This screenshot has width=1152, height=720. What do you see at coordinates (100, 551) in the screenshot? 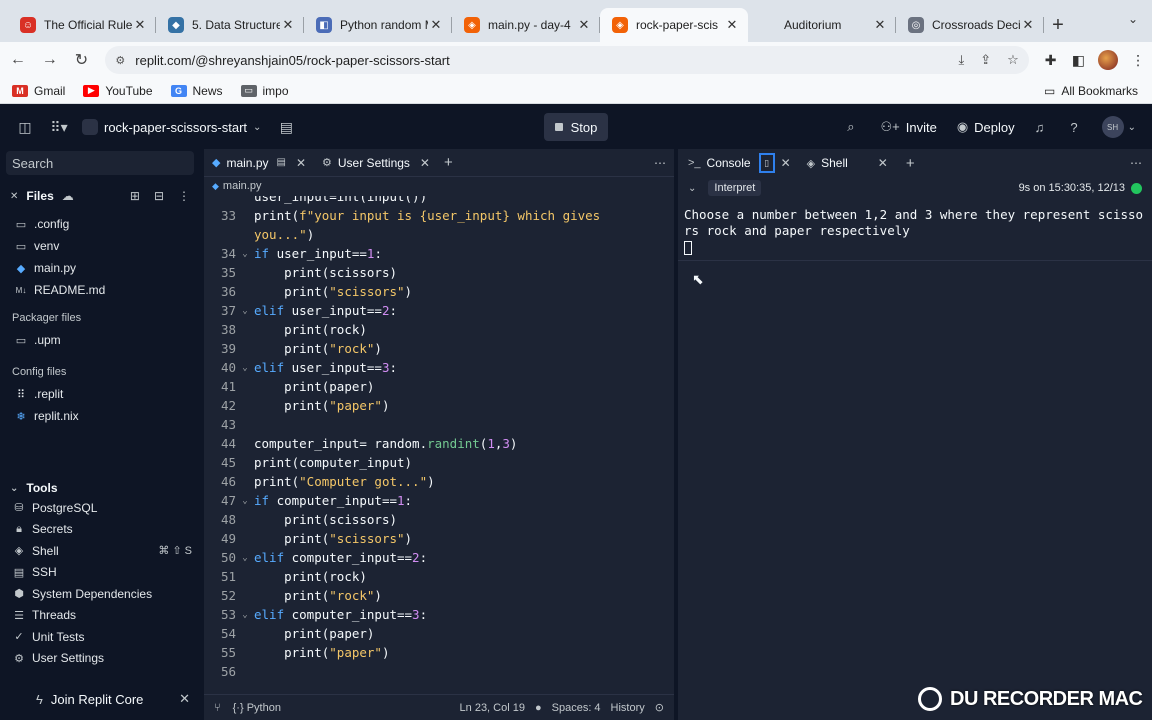
I see `tool-item-shell: ◈ Shell ⌘ ⇧ S` at bounding box center [100, 551].